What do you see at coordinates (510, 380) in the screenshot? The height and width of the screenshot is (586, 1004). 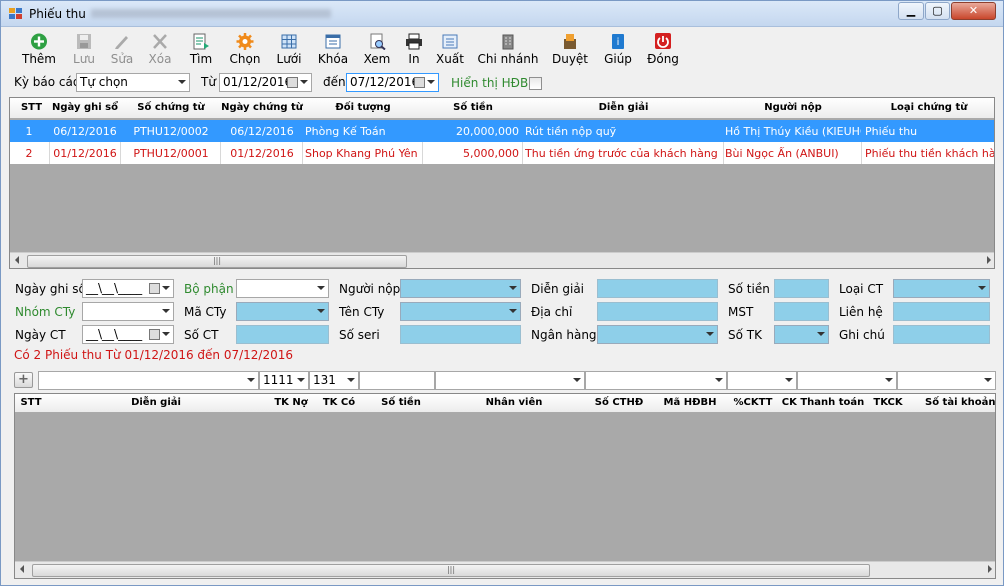 I see `nhan-vien-select` at bounding box center [510, 380].